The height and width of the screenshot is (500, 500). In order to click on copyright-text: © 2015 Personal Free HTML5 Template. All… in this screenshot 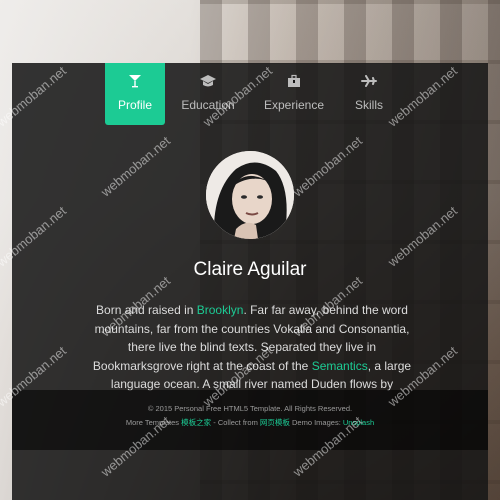, I will do `click(250, 408)`.